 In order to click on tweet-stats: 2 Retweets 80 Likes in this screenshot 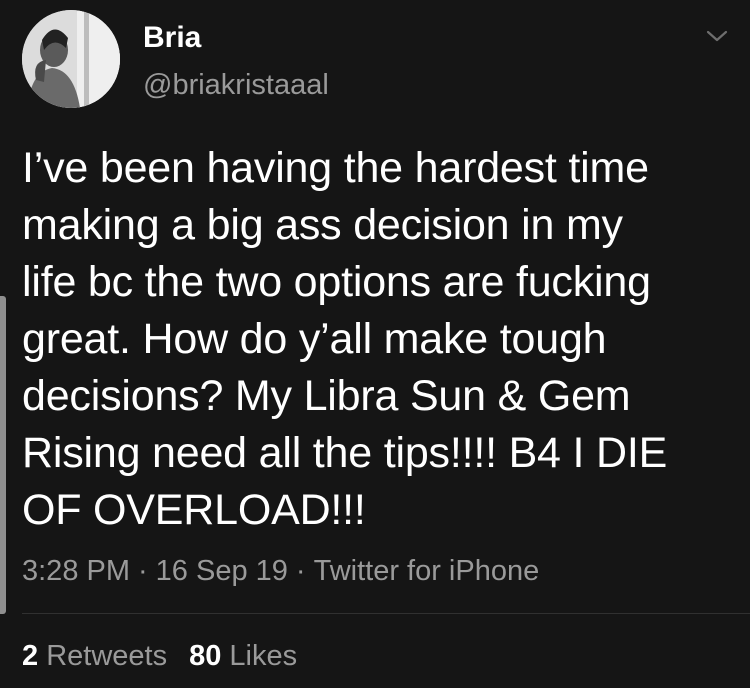, I will do `click(159, 656)`.